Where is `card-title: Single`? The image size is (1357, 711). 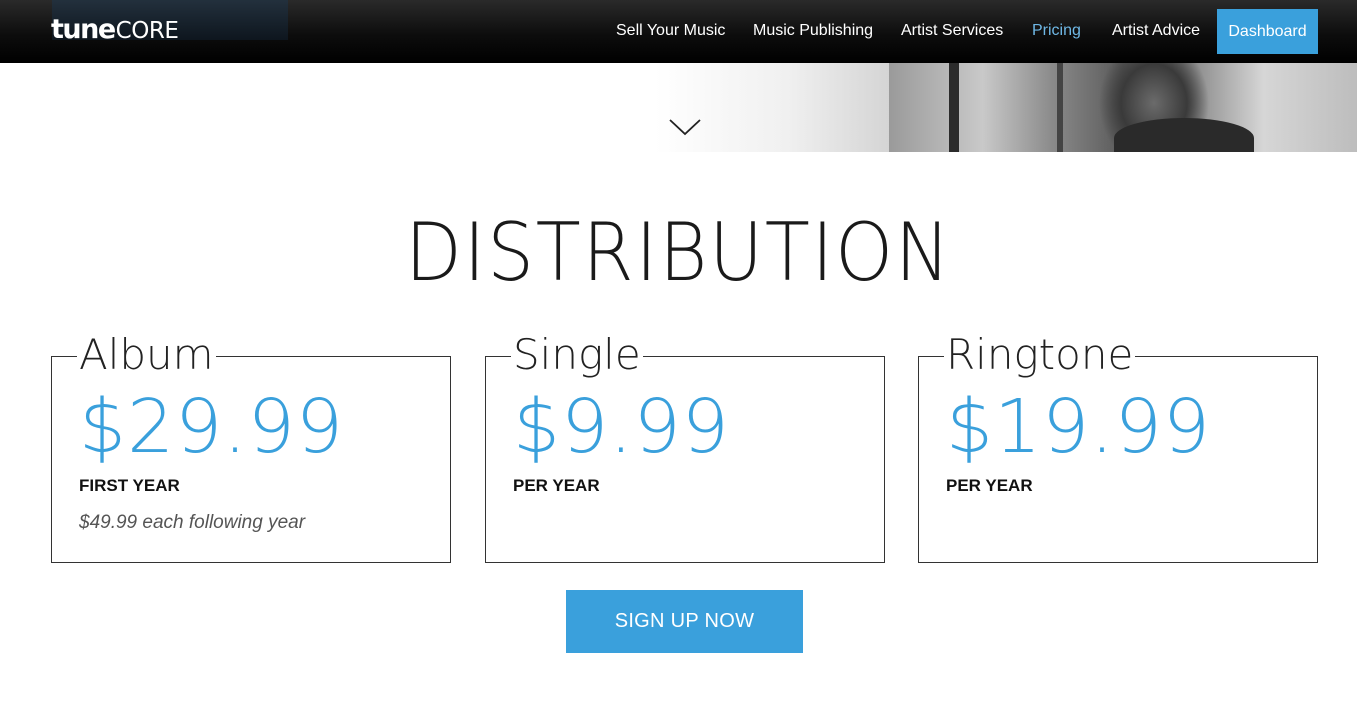
card-title: Single is located at coordinates (577, 354).